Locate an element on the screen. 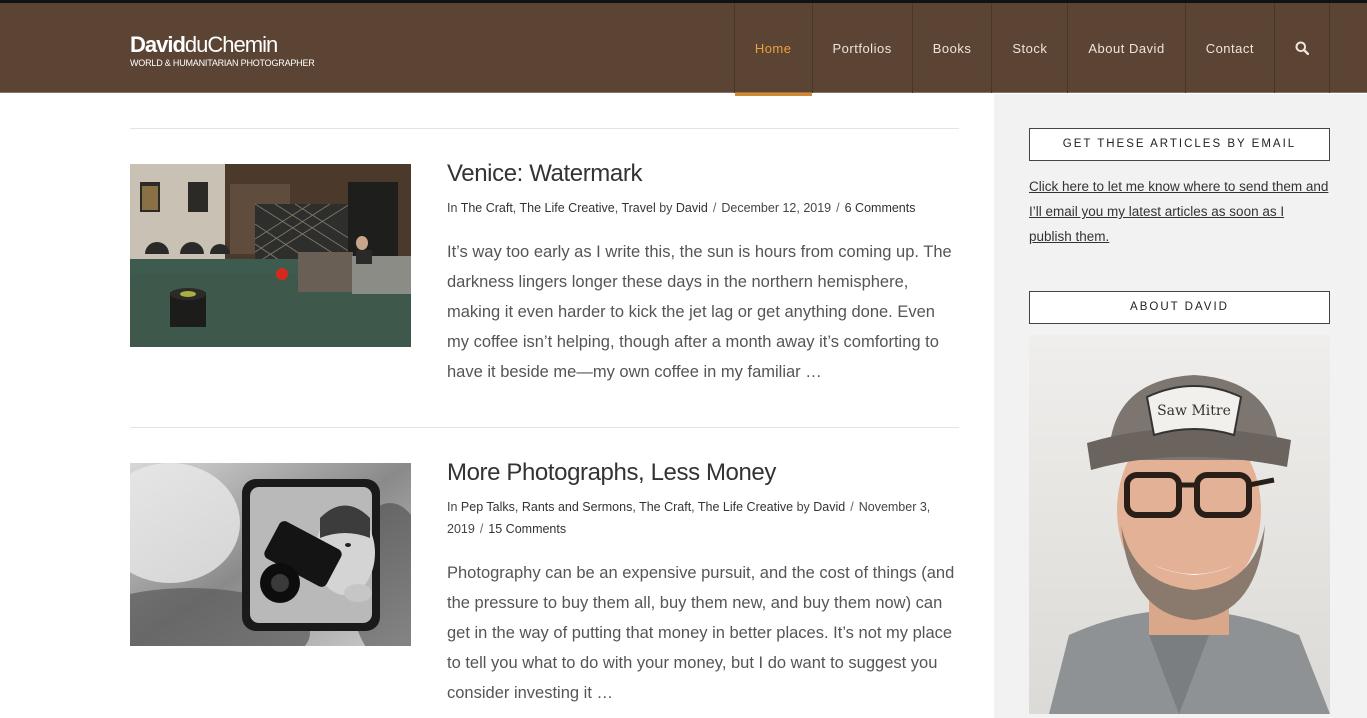 The height and width of the screenshot is (718, 1367). nav-contact: Contact is located at coordinates (1229, 48).